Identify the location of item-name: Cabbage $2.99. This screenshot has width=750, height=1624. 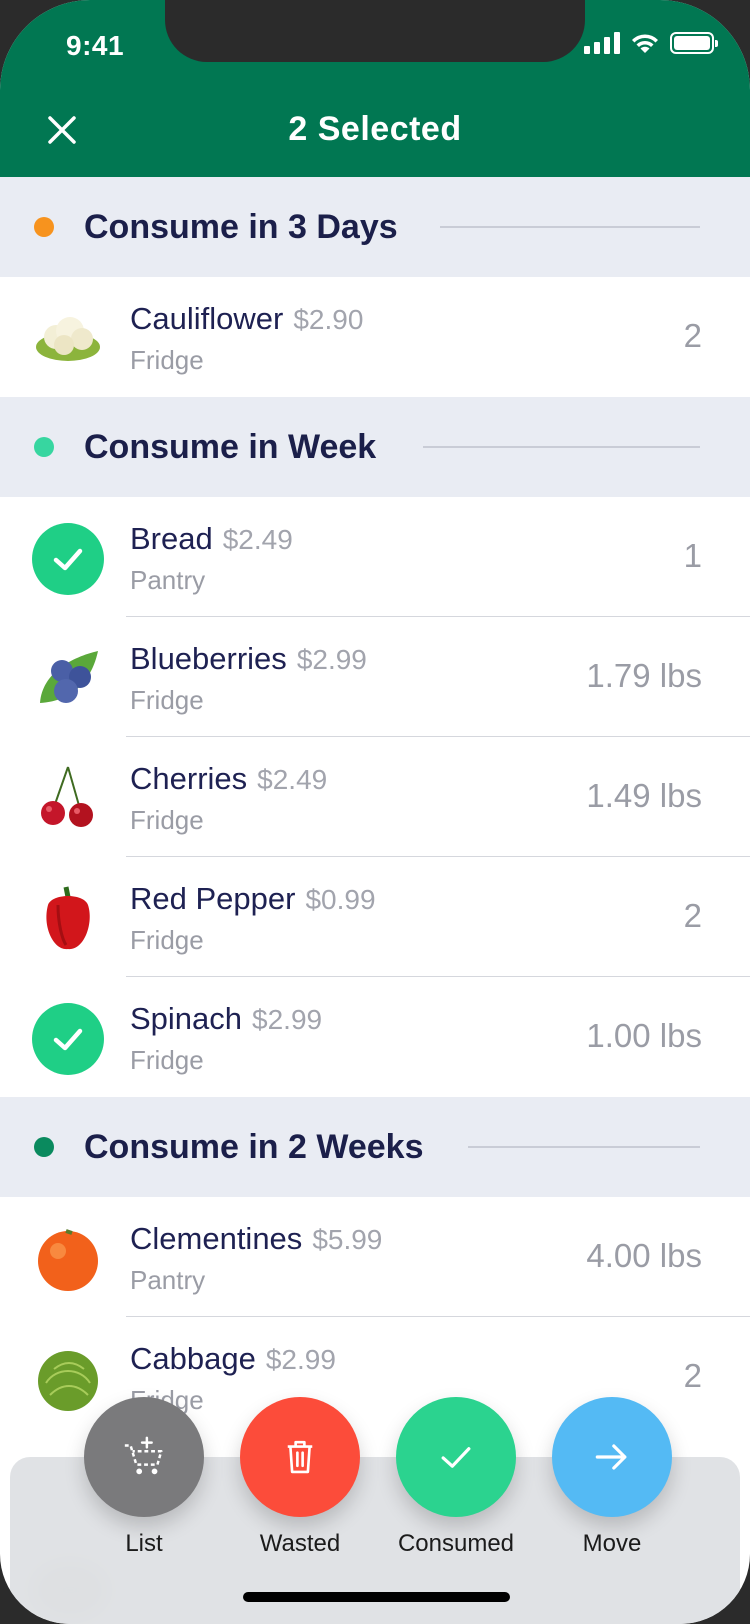
(233, 1359).